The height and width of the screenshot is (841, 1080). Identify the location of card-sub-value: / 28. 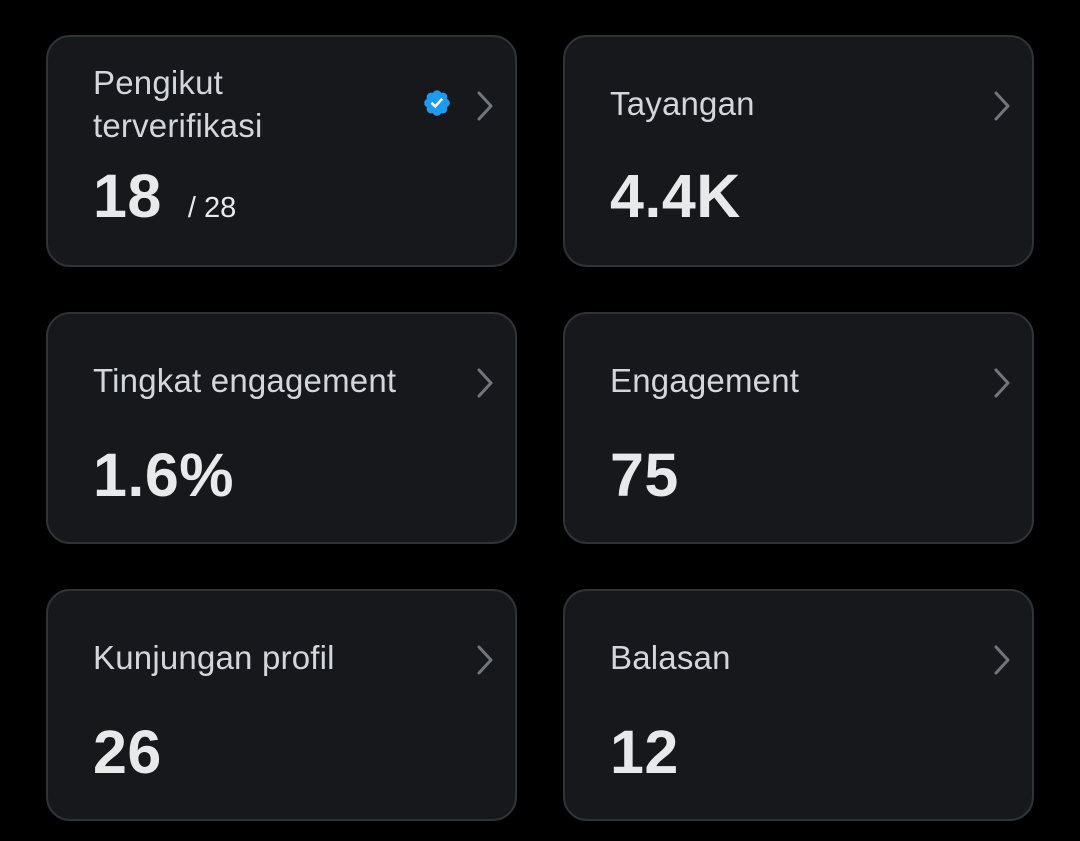
(212, 208).